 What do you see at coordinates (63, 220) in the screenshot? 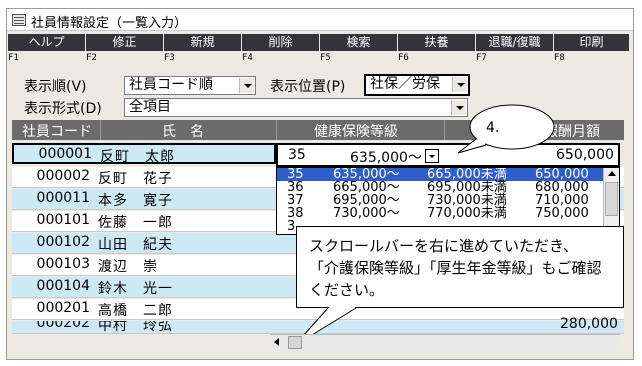
I see `cell-code: 000101` at bounding box center [63, 220].